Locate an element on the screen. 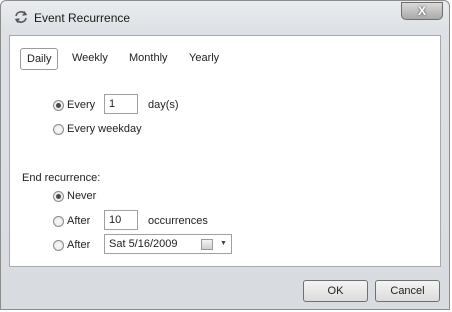 The image size is (452, 312). occurrences-input: 10 is located at coordinates (121, 220).